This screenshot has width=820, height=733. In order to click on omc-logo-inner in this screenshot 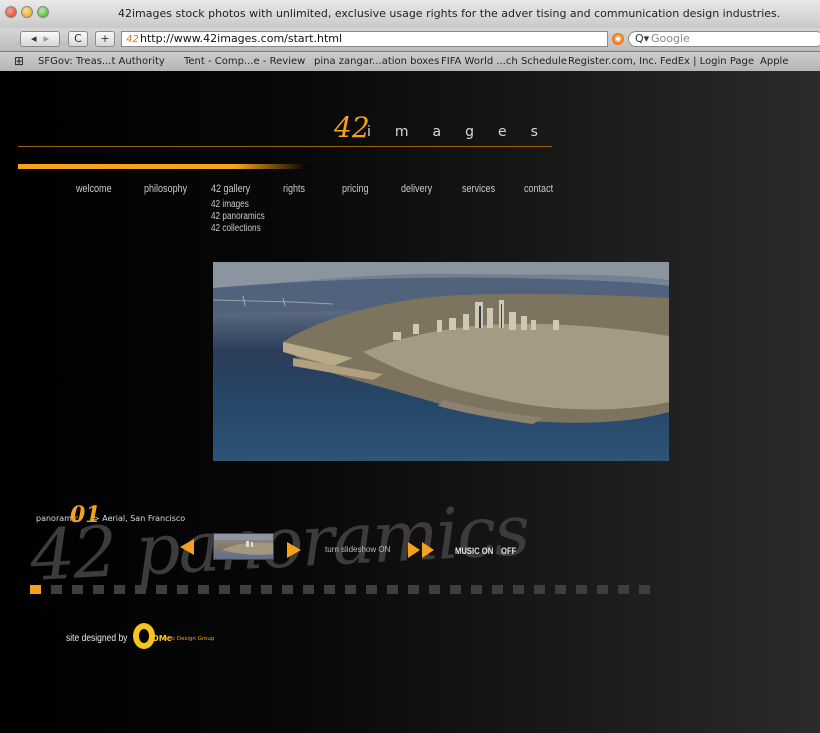, I will do `click(144, 636)`.